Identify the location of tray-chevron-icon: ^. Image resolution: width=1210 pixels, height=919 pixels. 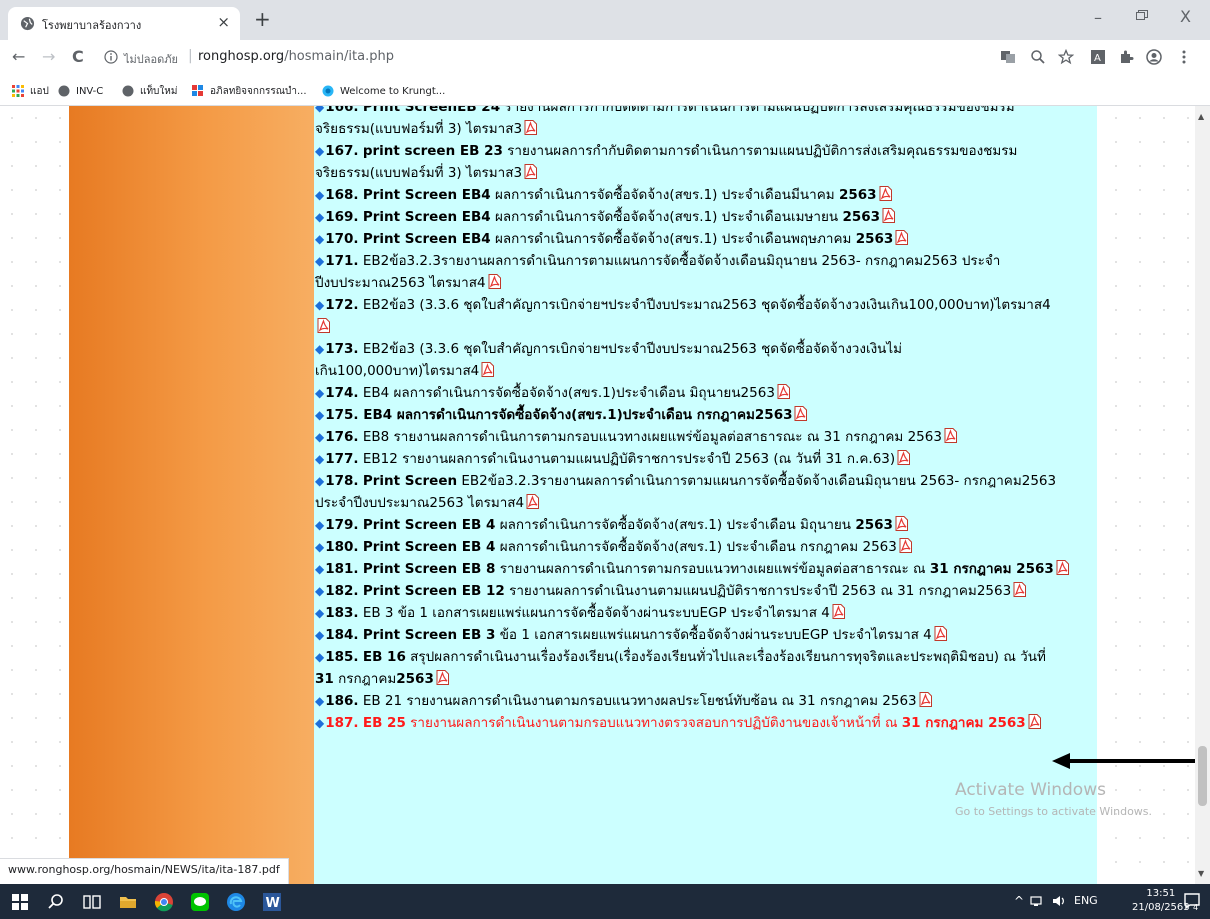
(1019, 901).